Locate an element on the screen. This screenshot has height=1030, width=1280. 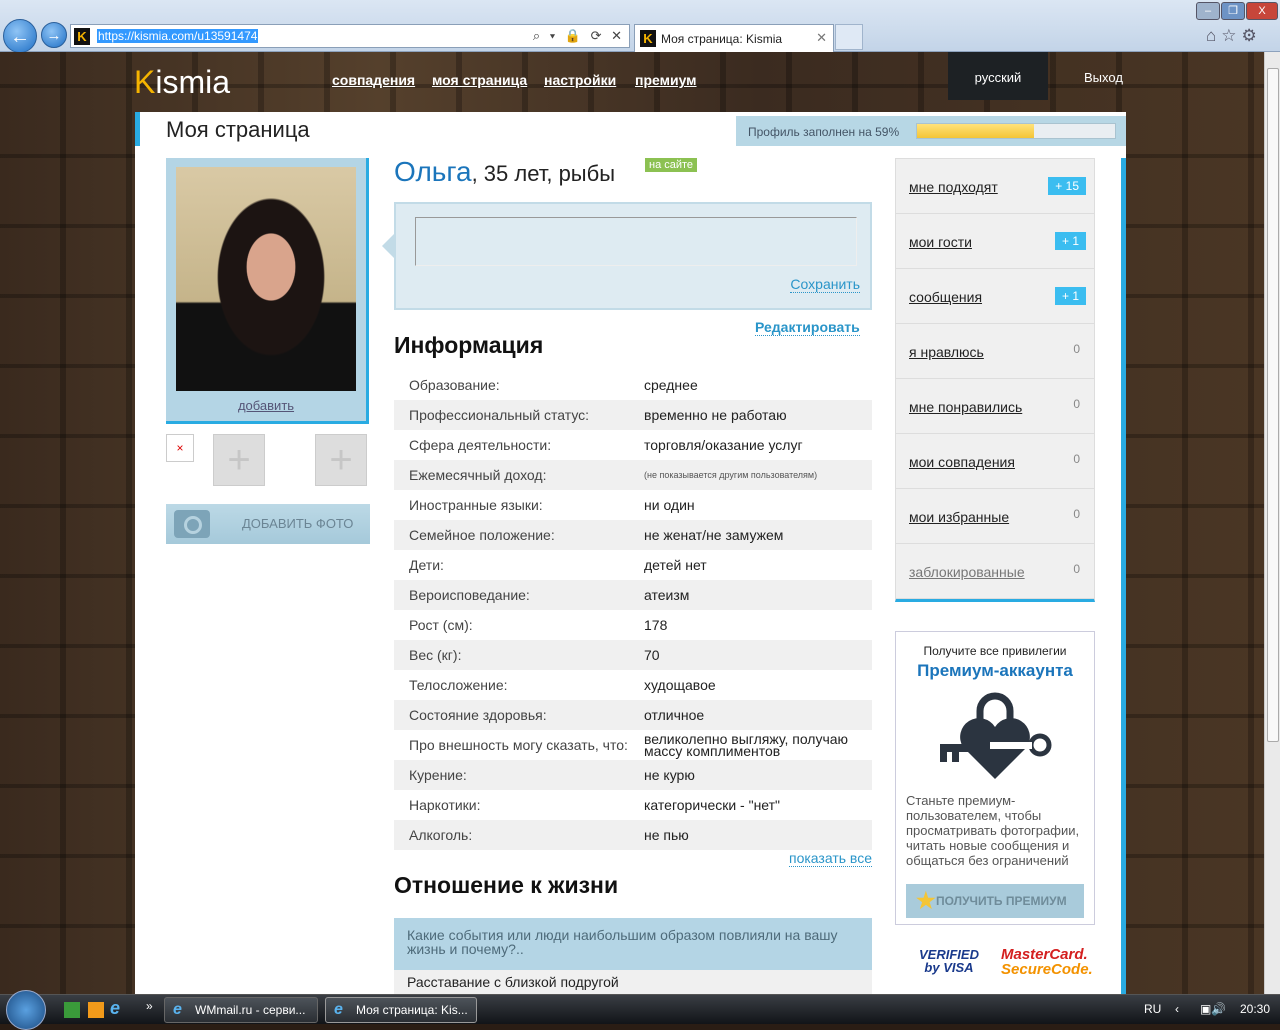
menu-item: я нравлюсь 0 is located at coordinates (995, 351).